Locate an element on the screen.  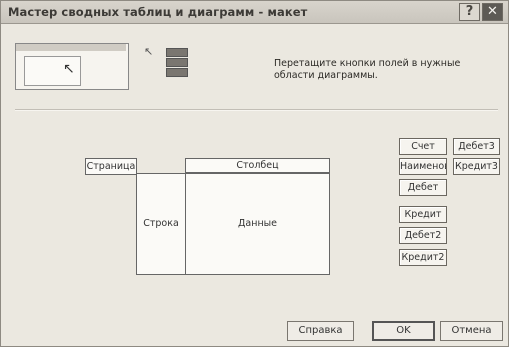
data-zone: Данные is located at coordinates (257, 224).